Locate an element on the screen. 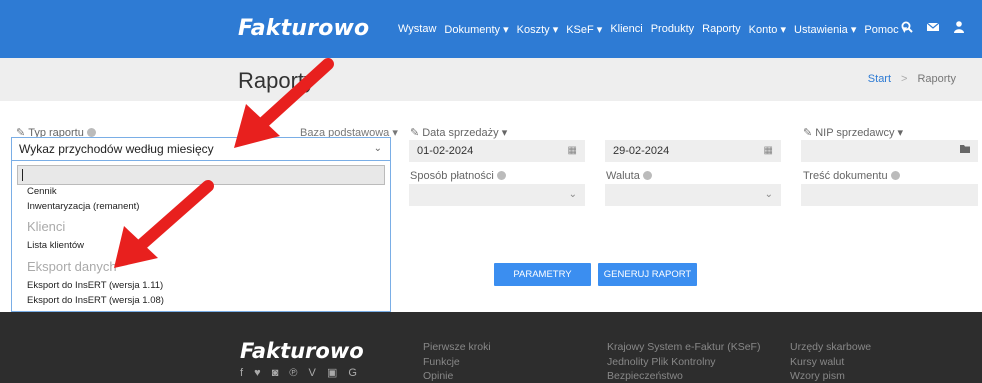 This screenshot has height=383, width=982. nav-item-koszty: Koszty ▾ is located at coordinates (538, 29).